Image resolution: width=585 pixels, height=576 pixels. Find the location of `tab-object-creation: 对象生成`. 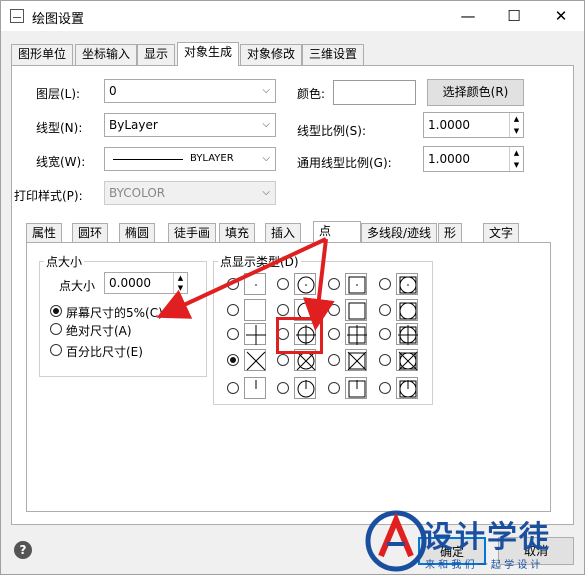

tab-object-creation: 对象生成 is located at coordinates (208, 54).